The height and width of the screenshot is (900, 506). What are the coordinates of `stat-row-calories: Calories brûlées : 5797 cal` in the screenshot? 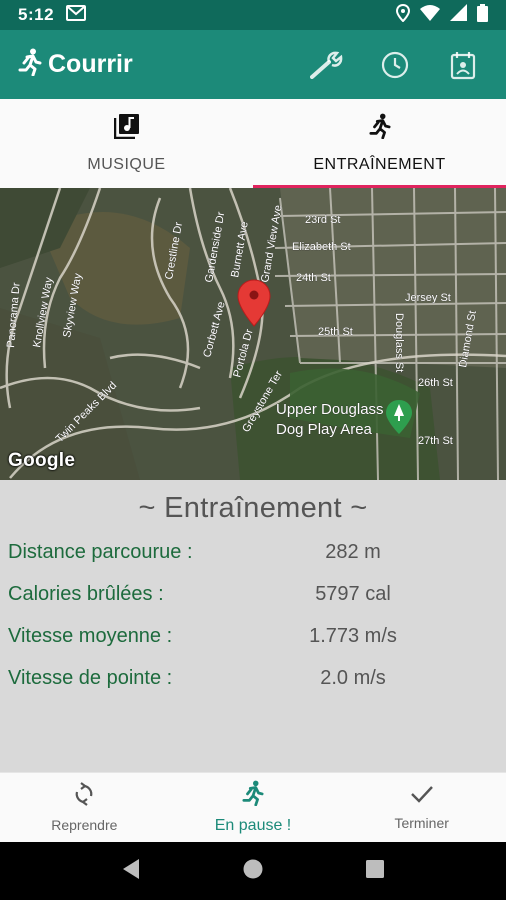 It's located at (253, 594).